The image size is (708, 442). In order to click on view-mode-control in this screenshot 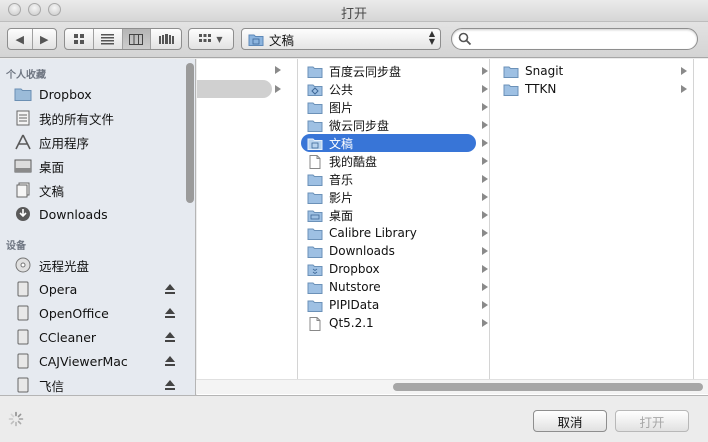, I will do `click(123, 39)`.